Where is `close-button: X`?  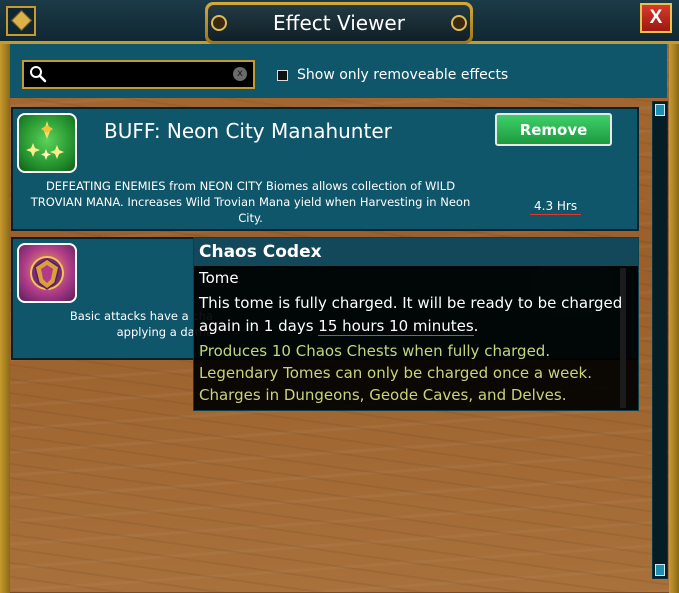 close-button: X is located at coordinates (656, 18).